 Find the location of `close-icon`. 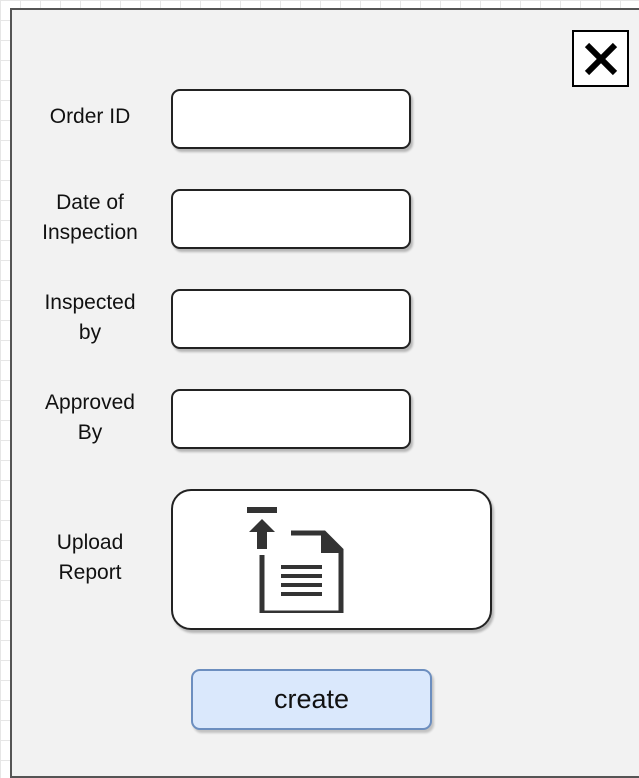

close-icon is located at coordinates (600, 58).